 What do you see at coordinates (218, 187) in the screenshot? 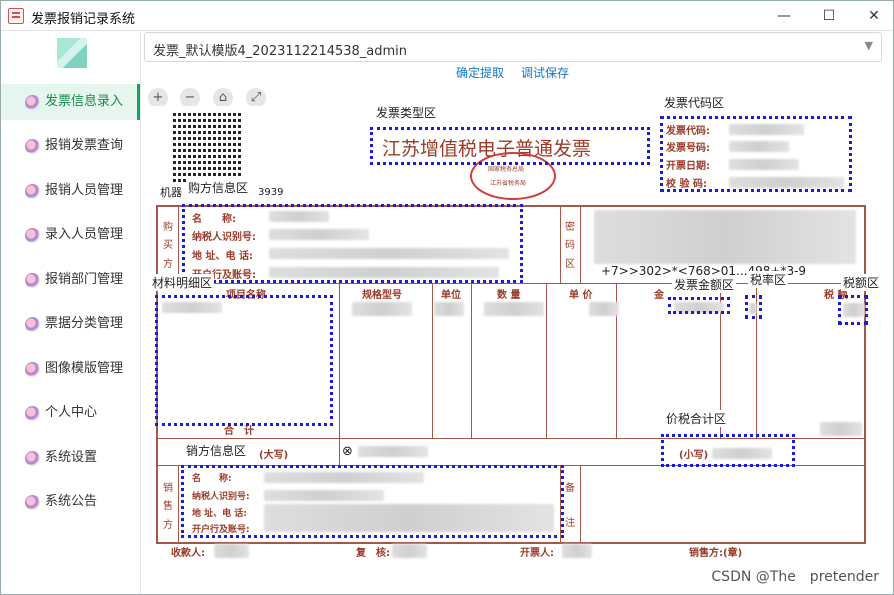
I see `region-label-buyer: 购方信息区` at bounding box center [218, 187].